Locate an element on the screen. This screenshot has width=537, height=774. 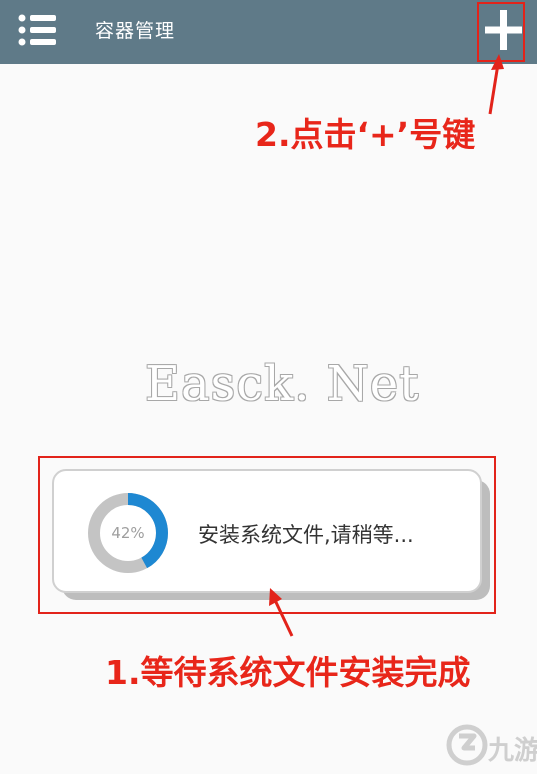
logo-icon is located at coordinates (467, 745).